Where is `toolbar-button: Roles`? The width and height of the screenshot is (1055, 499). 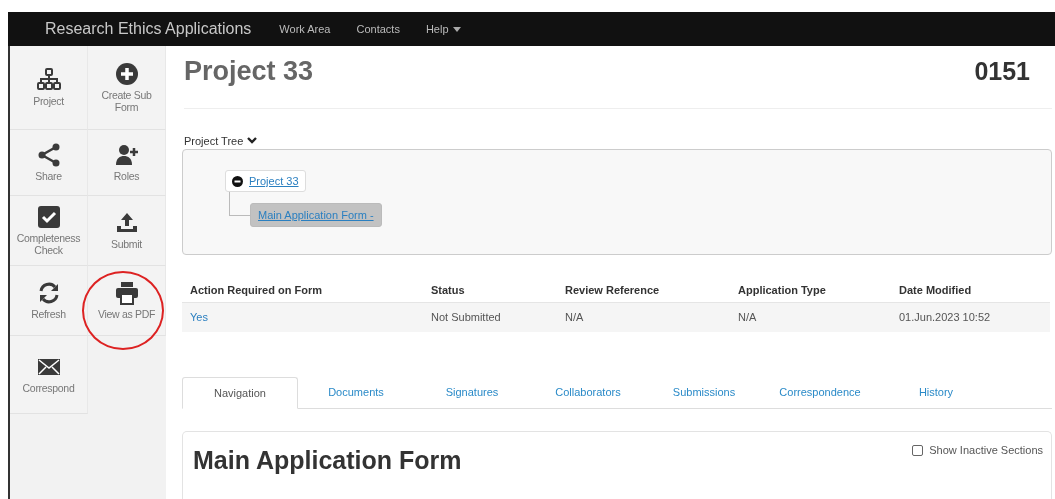 toolbar-button: Roles is located at coordinates (127, 163).